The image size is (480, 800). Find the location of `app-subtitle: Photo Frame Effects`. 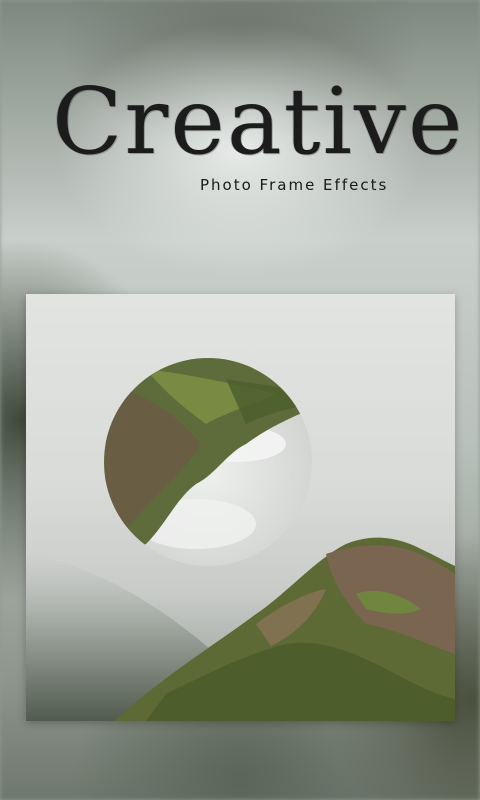

app-subtitle: Photo Frame Effects is located at coordinates (294, 185).